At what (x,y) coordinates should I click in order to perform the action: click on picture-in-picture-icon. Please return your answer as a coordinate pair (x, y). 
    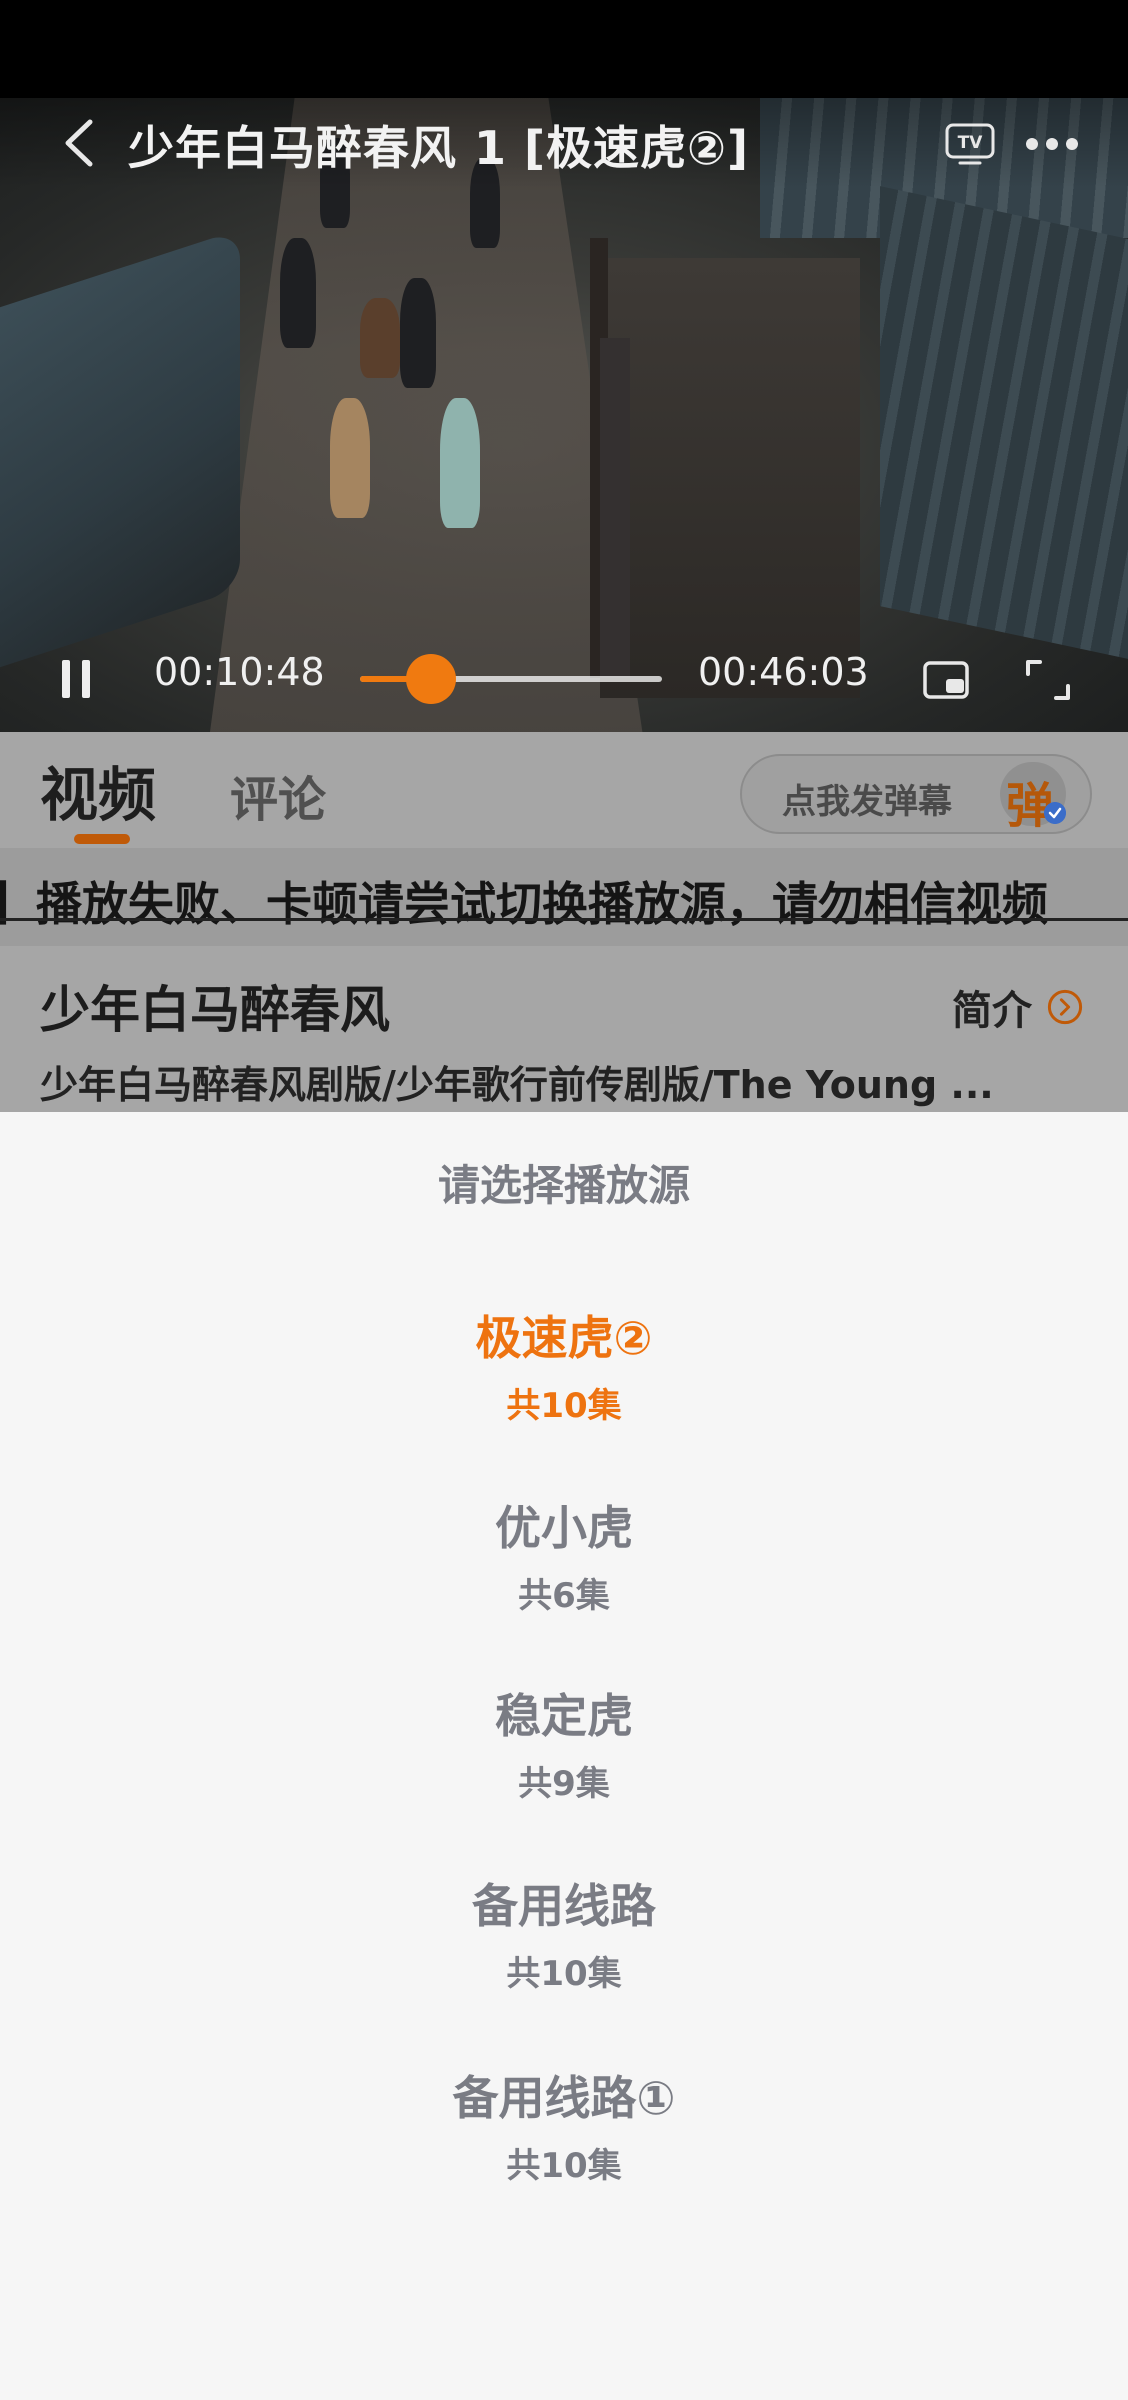
    Looking at the image, I should click on (946, 680).